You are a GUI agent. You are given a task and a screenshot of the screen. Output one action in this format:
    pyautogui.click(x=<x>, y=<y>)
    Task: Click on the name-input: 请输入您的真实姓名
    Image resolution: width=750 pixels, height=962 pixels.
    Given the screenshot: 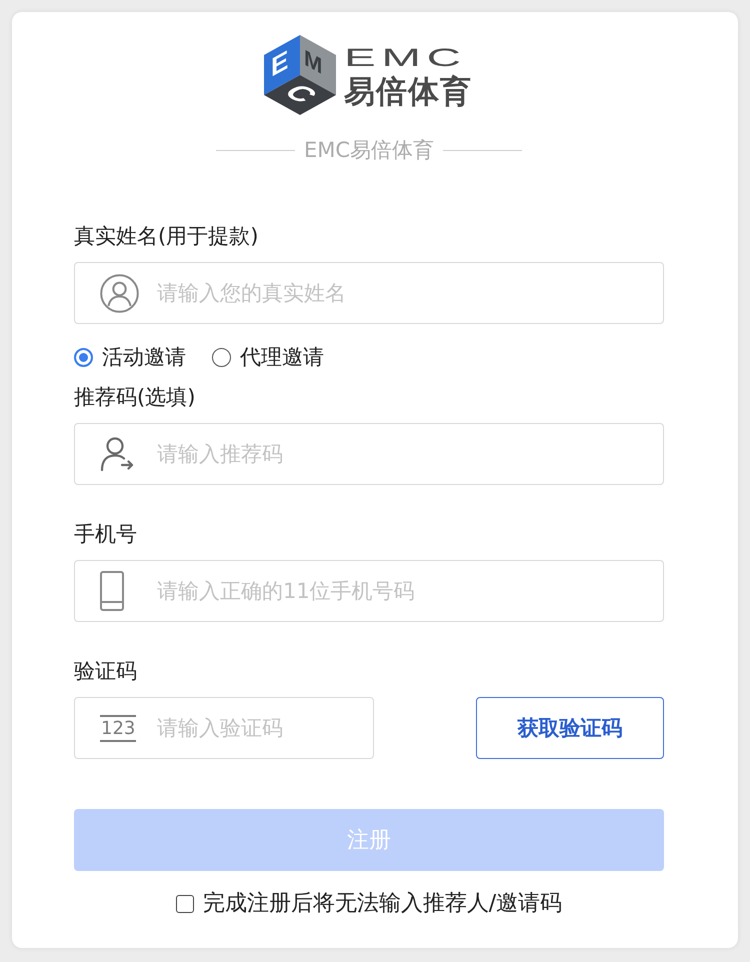 What is the action you would take?
    pyautogui.click(x=369, y=293)
    